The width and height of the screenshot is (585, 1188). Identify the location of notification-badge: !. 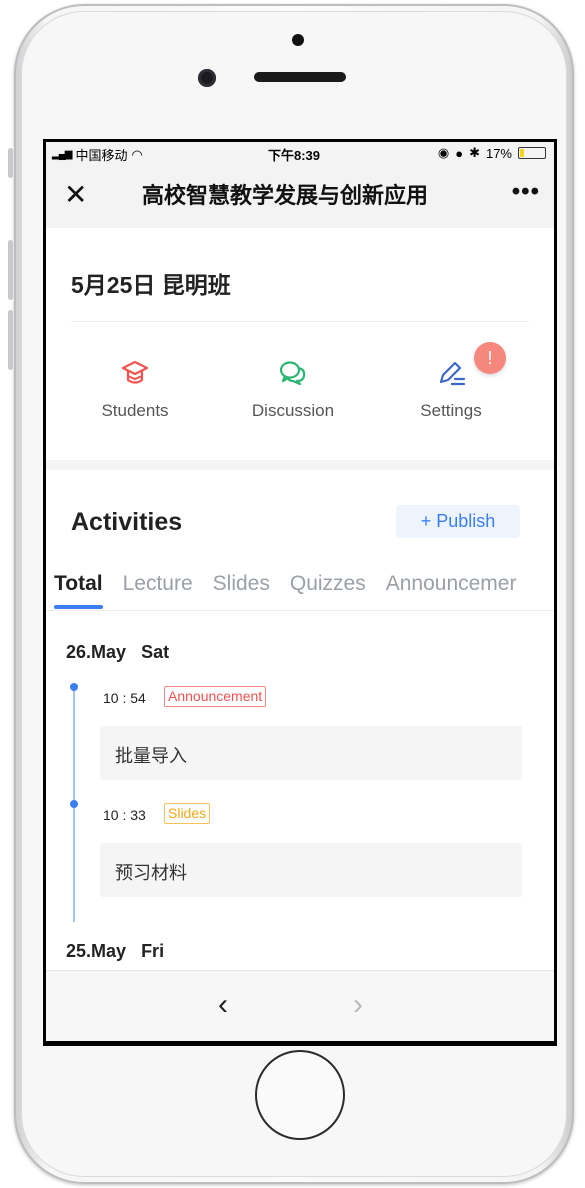
(490, 358).